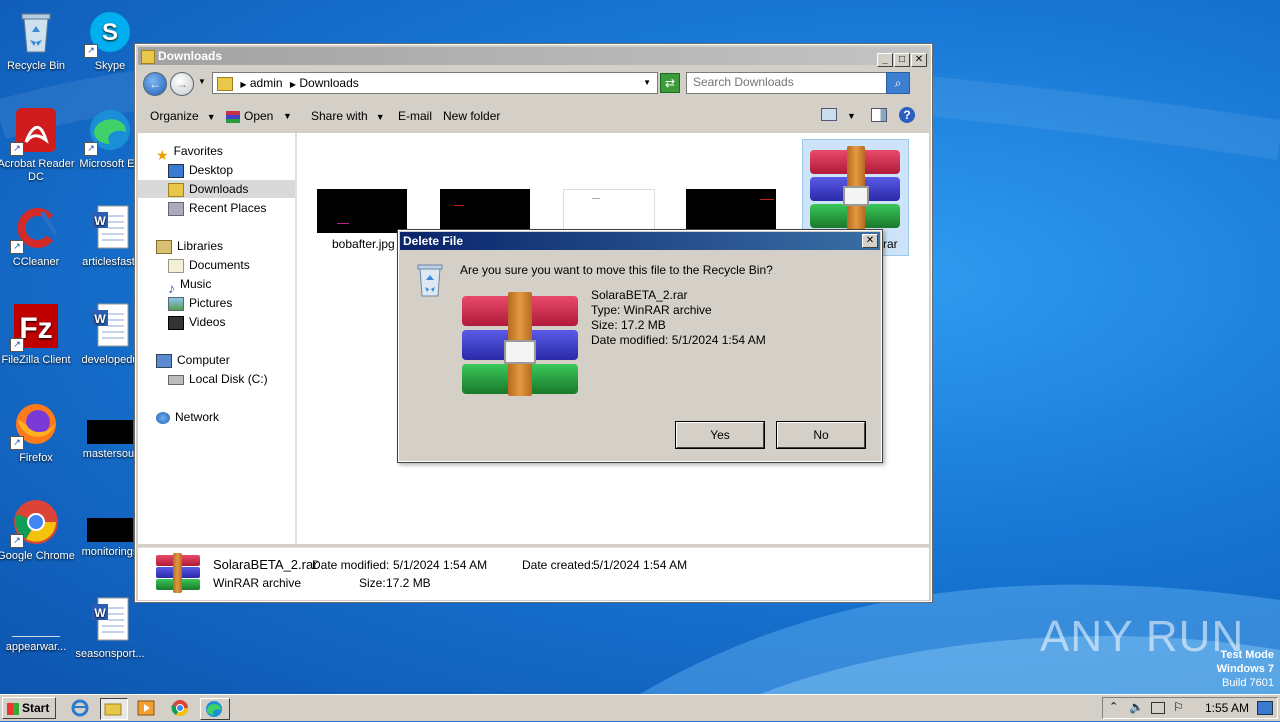  What do you see at coordinates (670, 83) in the screenshot?
I see `refresh-button: ⇄` at bounding box center [670, 83].